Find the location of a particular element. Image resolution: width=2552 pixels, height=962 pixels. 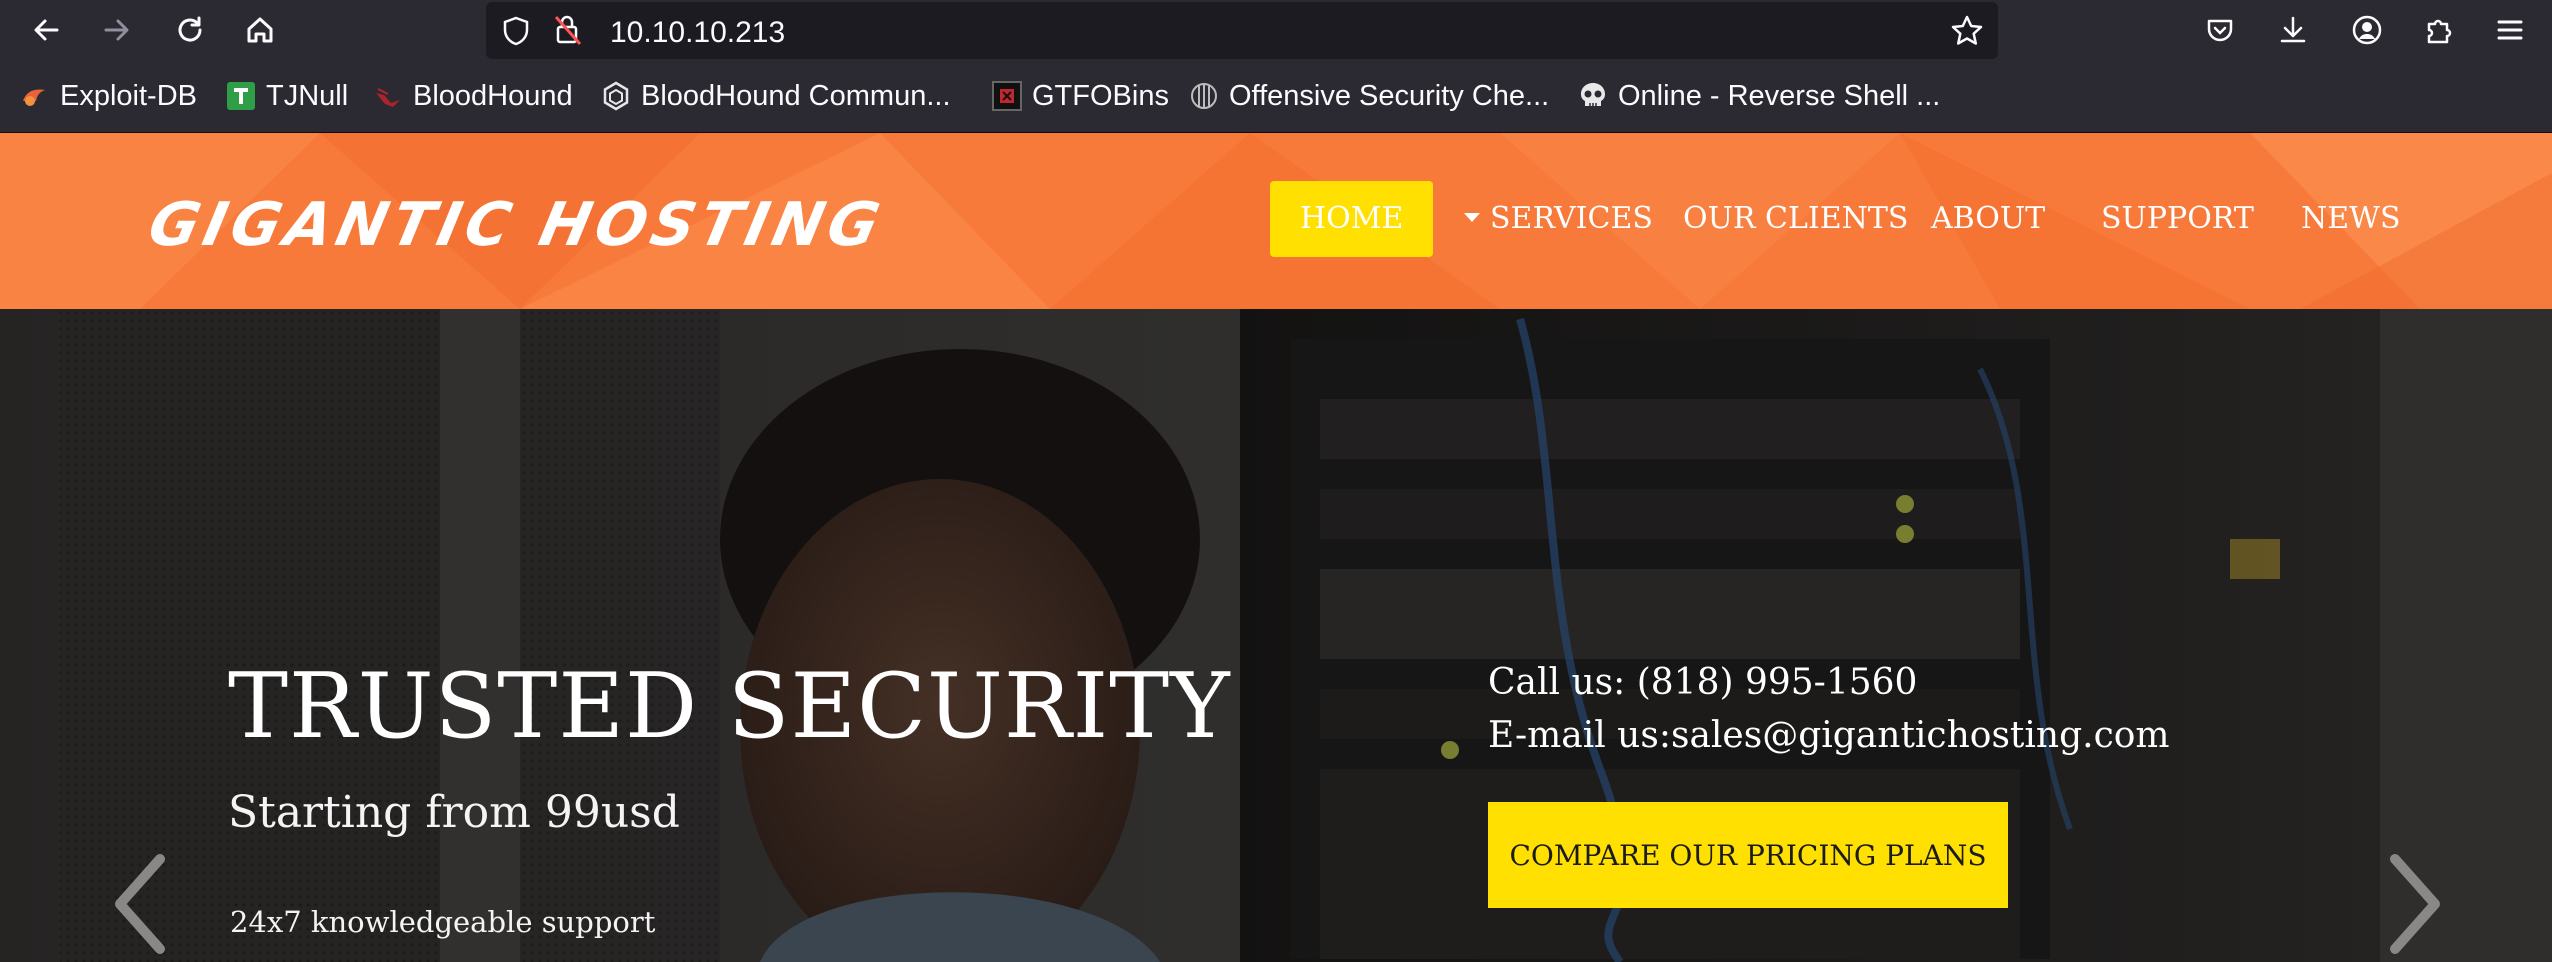

nav-news: NEWS is located at coordinates (2351, 219).